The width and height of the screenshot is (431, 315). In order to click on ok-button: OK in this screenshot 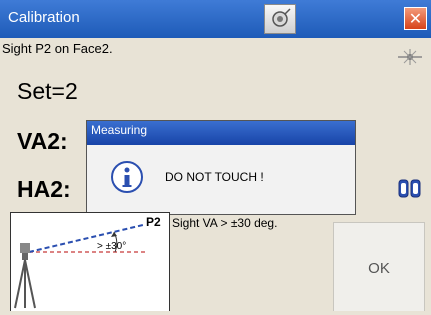, I will do `click(379, 266)`.